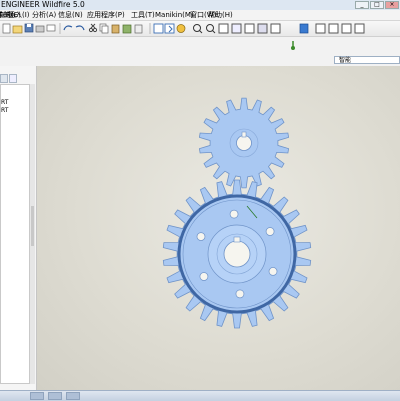 Image resolution: width=400 pixels, height=401 pixels. Describe the element at coordinates (220, 15) in the screenshot. I see `menu-help: 帮助(H)` at that location.